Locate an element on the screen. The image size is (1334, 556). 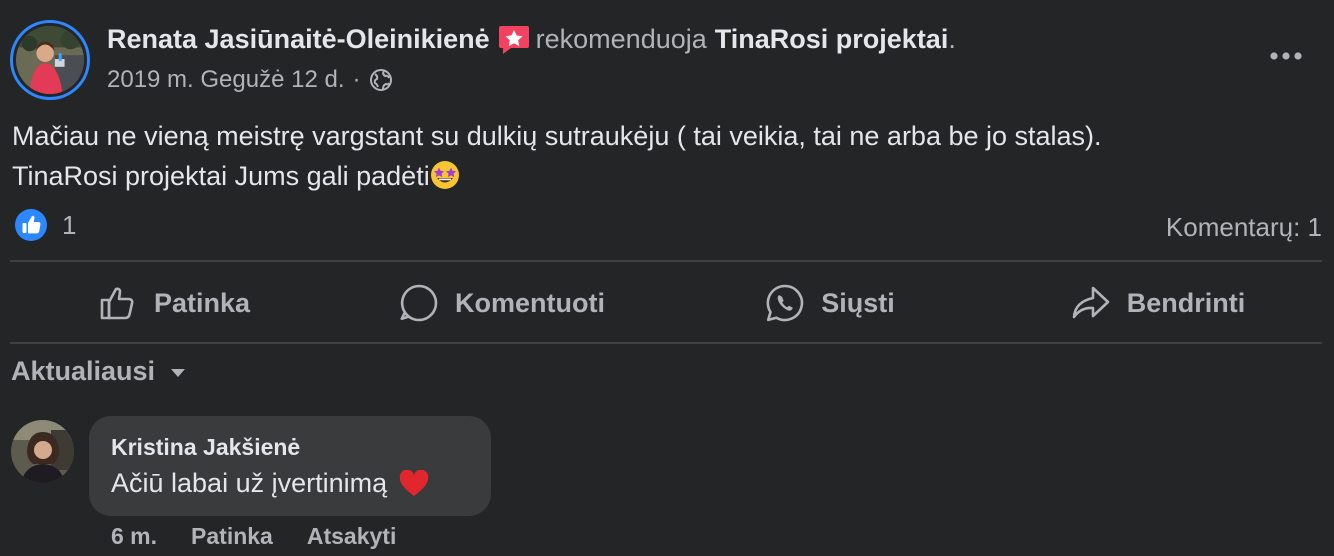
thumbs-up-icon is located at coordinates (117, 303).